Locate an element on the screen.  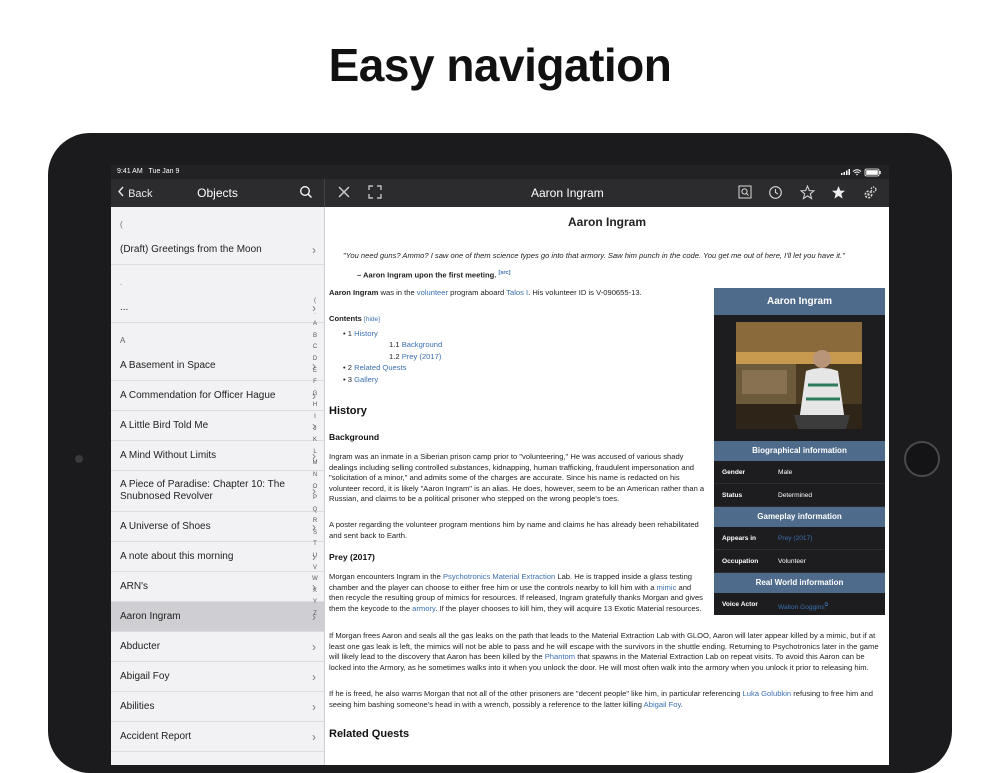
infobox-row: Appears in Prey (2017) is located at coordinates (799, 538).